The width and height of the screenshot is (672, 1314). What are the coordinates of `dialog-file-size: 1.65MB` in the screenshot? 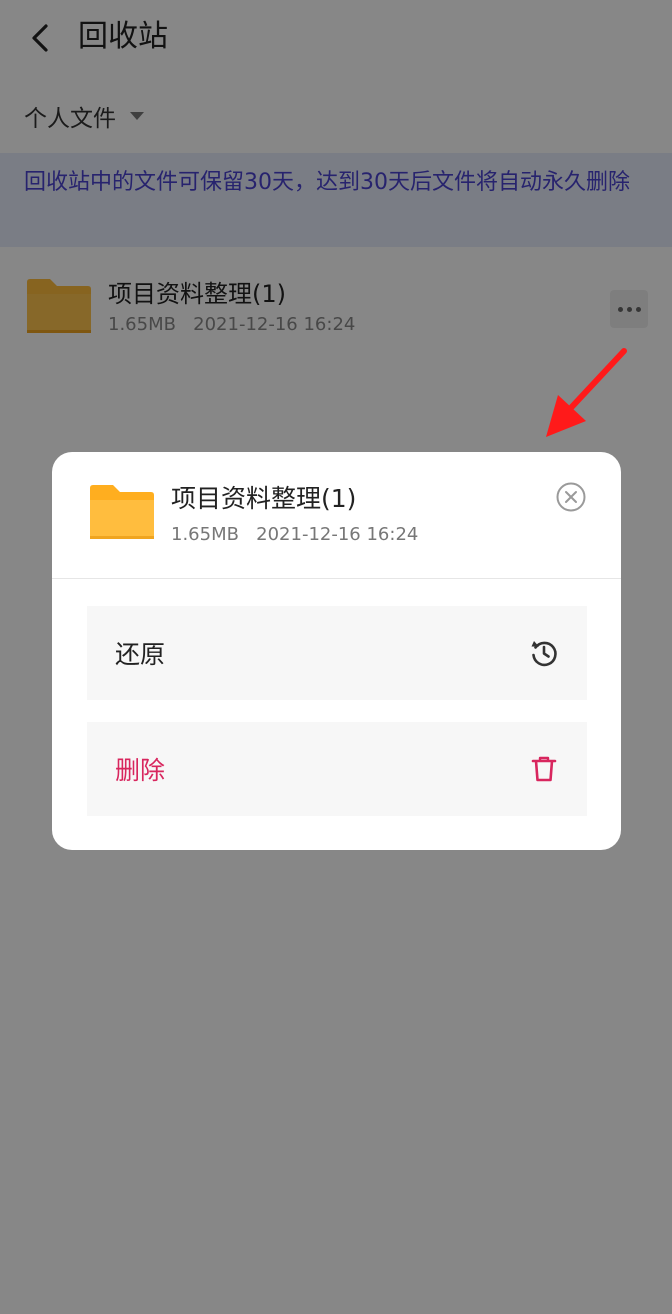 It's located at (205, 534).